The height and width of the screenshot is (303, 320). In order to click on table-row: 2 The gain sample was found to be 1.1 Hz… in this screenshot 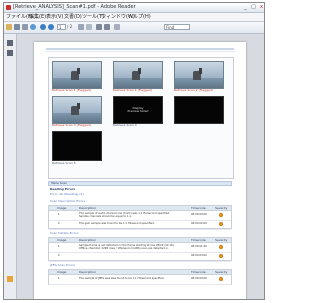, I will do `click(140, 225)`.